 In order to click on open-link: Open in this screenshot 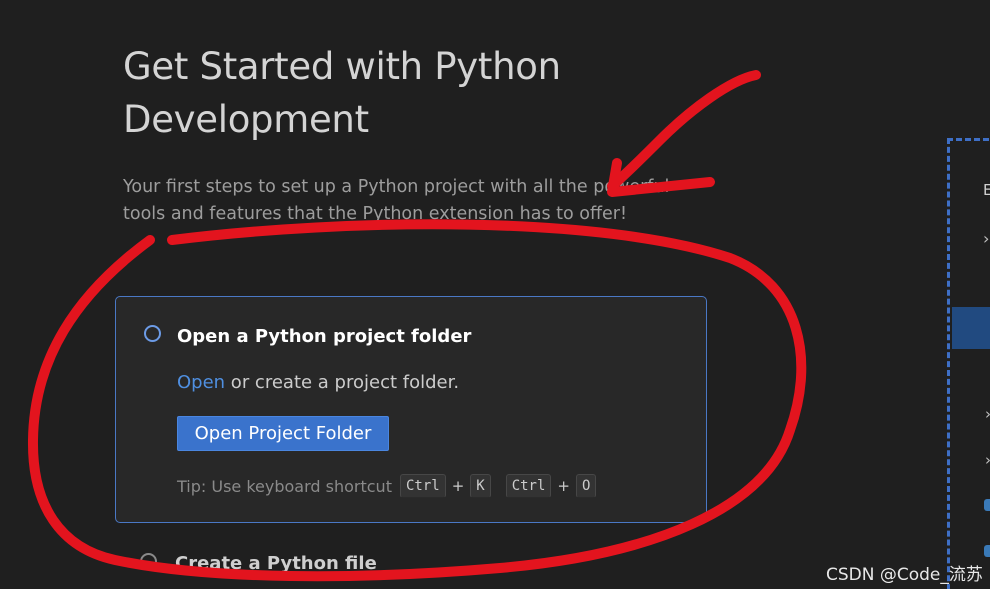, I will do `click(201, 382)`.